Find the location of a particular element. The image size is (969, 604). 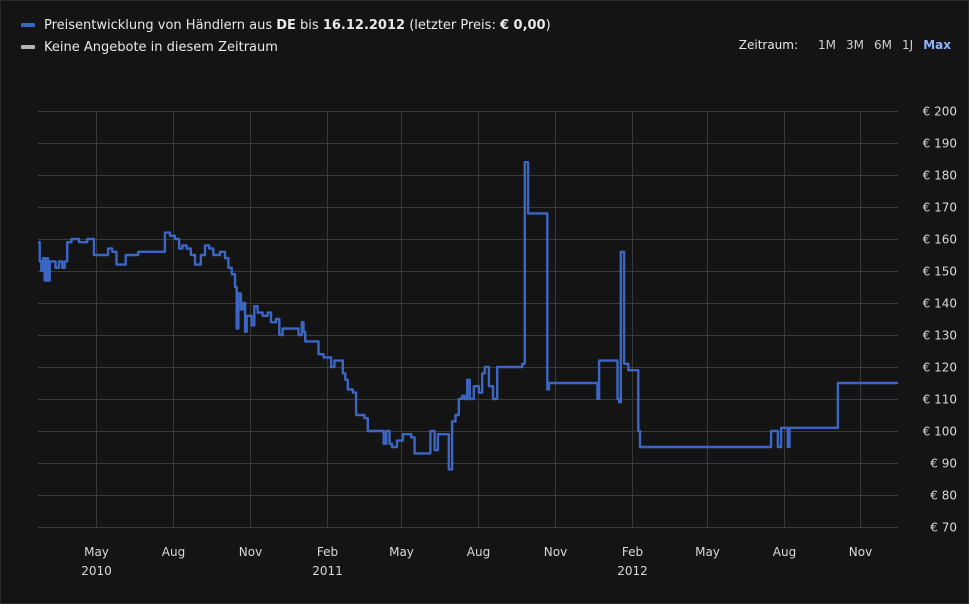

y-tick-label: € 180 is located at coordinates (940, 176).